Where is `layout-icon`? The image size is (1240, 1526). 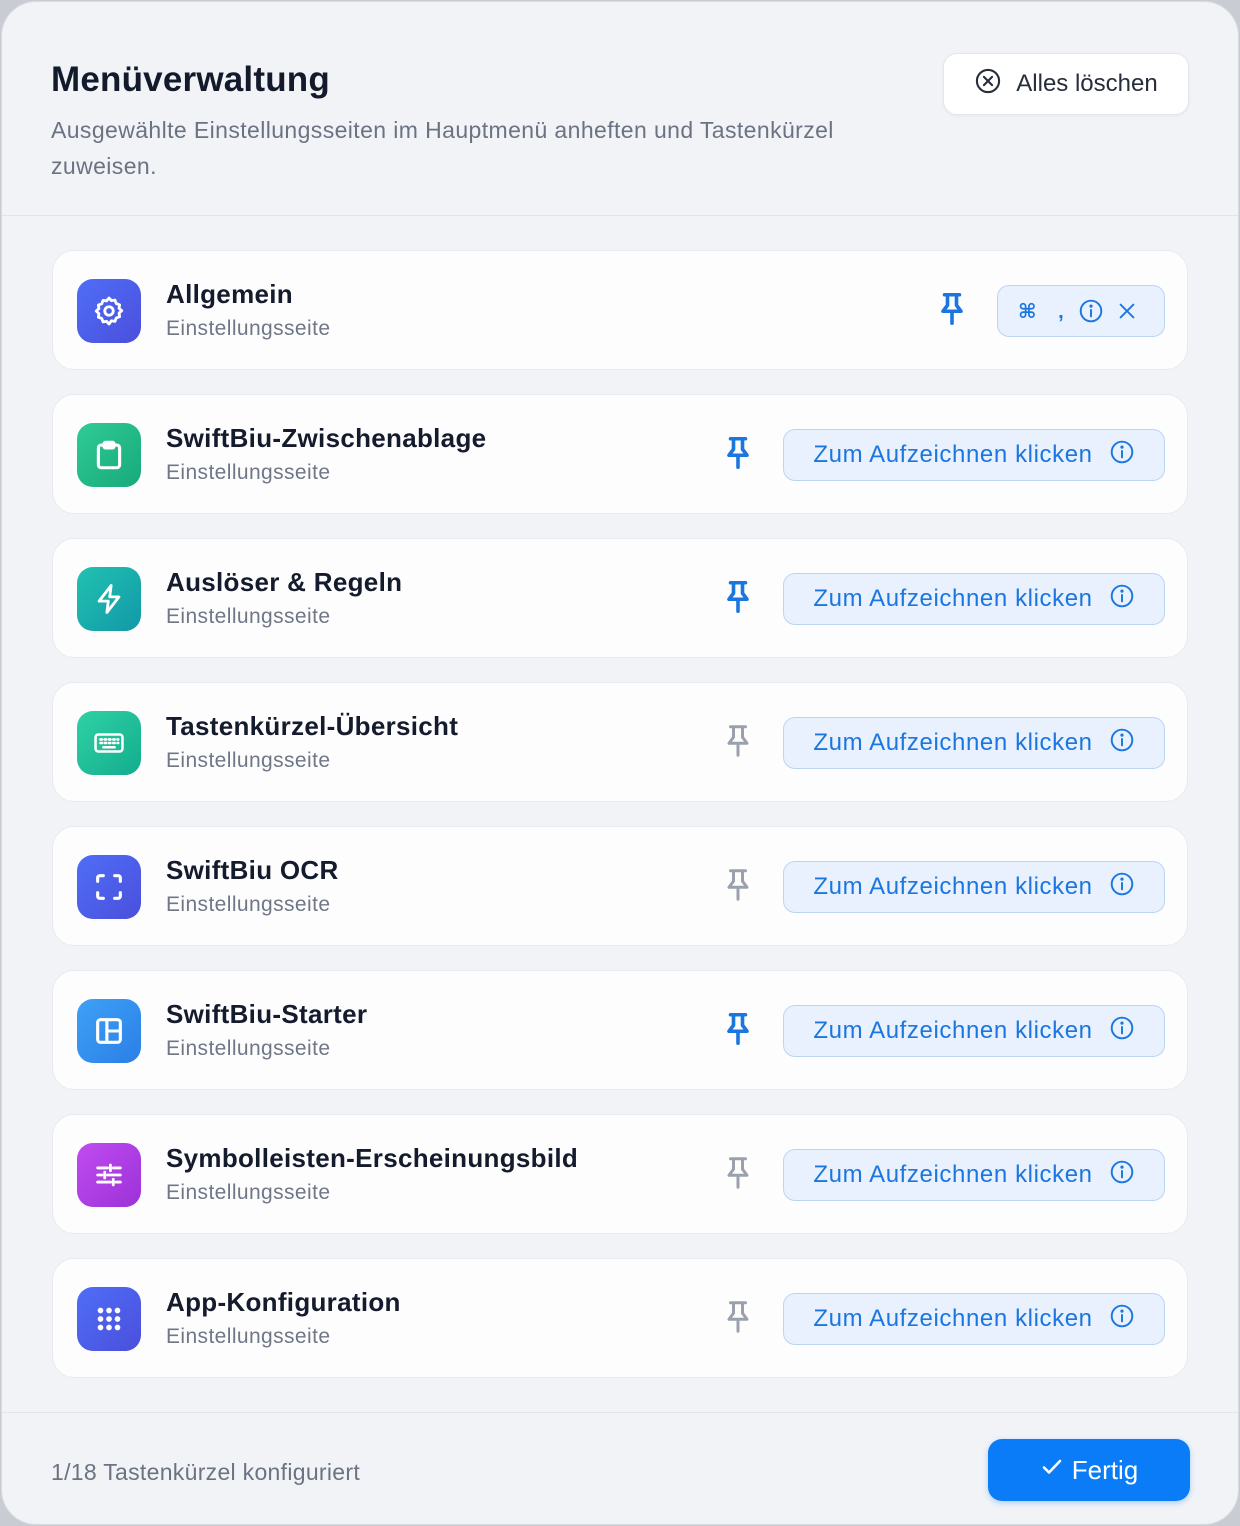
layout-icon is located at coordinates (109, 1031).